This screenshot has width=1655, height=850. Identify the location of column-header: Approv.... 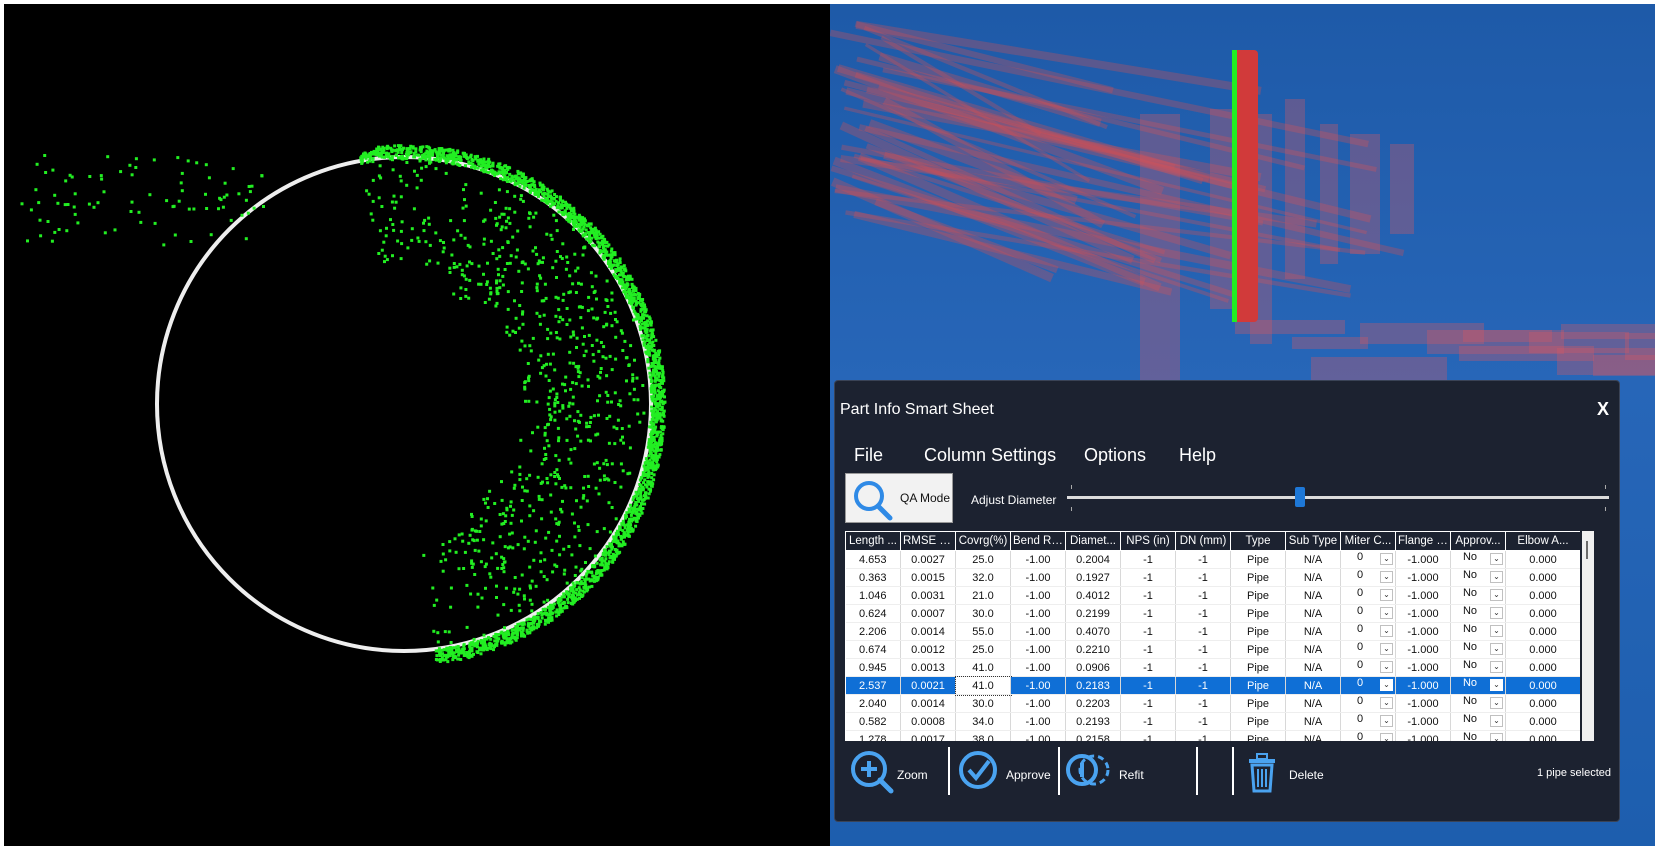
(1478, 541).